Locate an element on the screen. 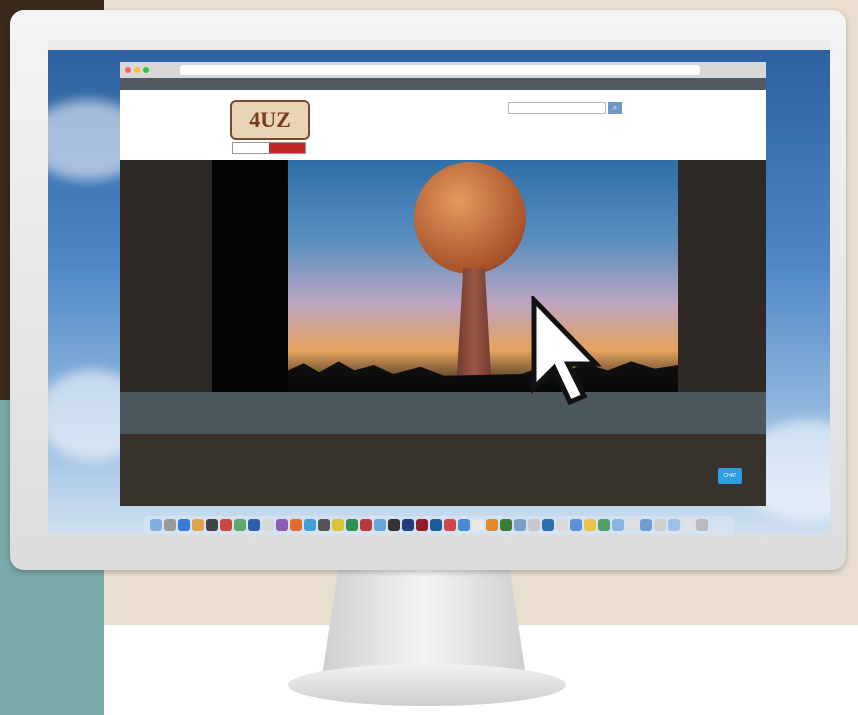 This screenshot has width=858, height=715. trash-icon is located at coordinates (702, 525).